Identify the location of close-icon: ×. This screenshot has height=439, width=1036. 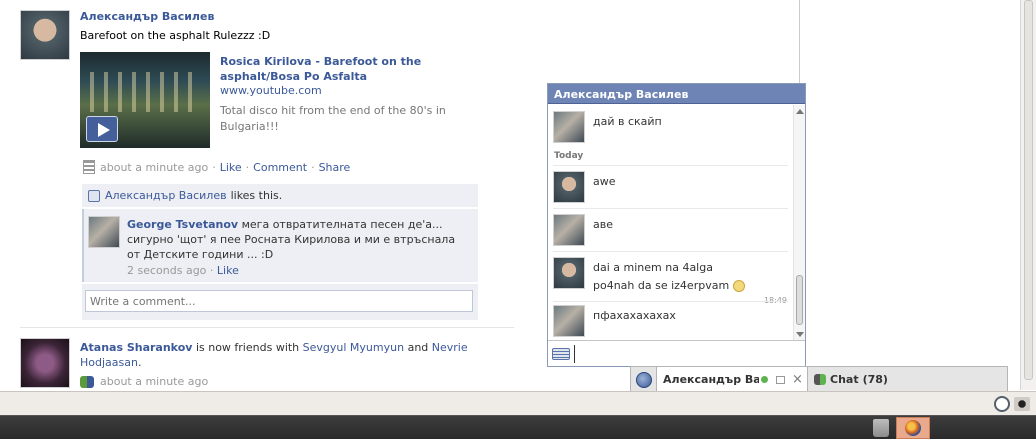
(797, 379).